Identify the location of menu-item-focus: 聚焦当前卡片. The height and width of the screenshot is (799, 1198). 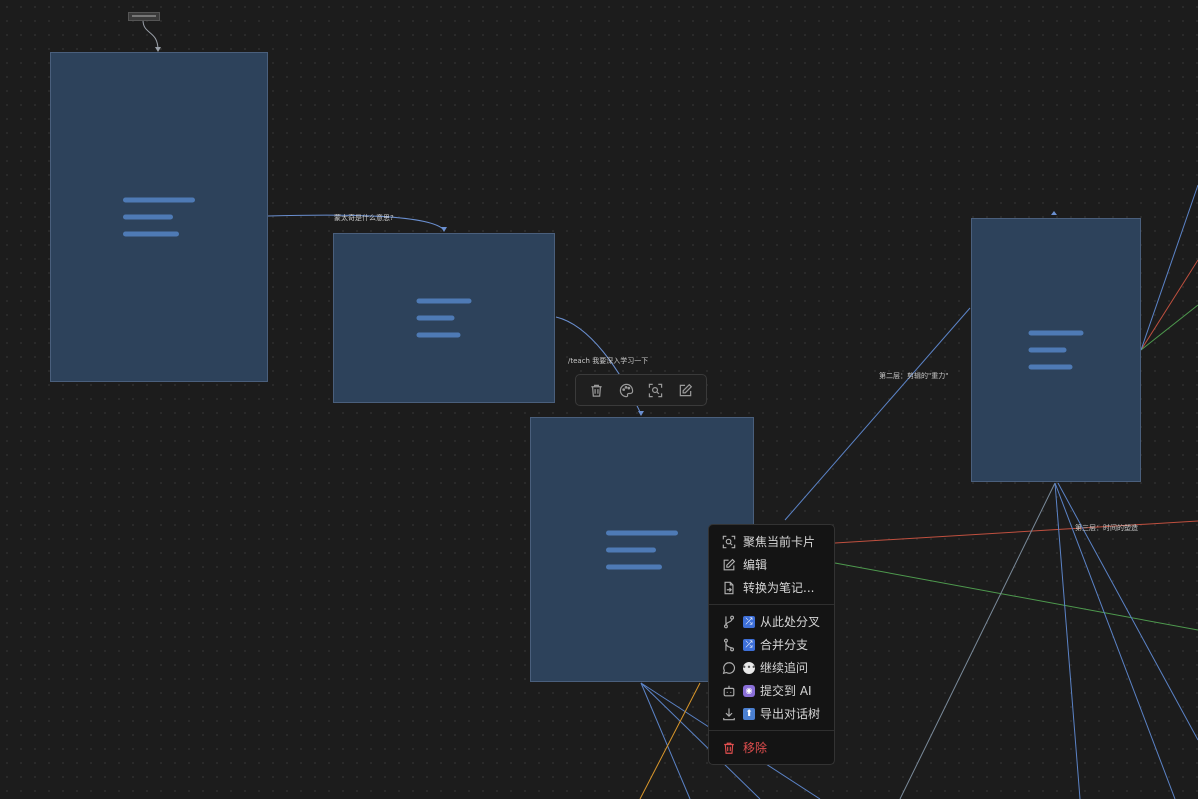
(771, 541).